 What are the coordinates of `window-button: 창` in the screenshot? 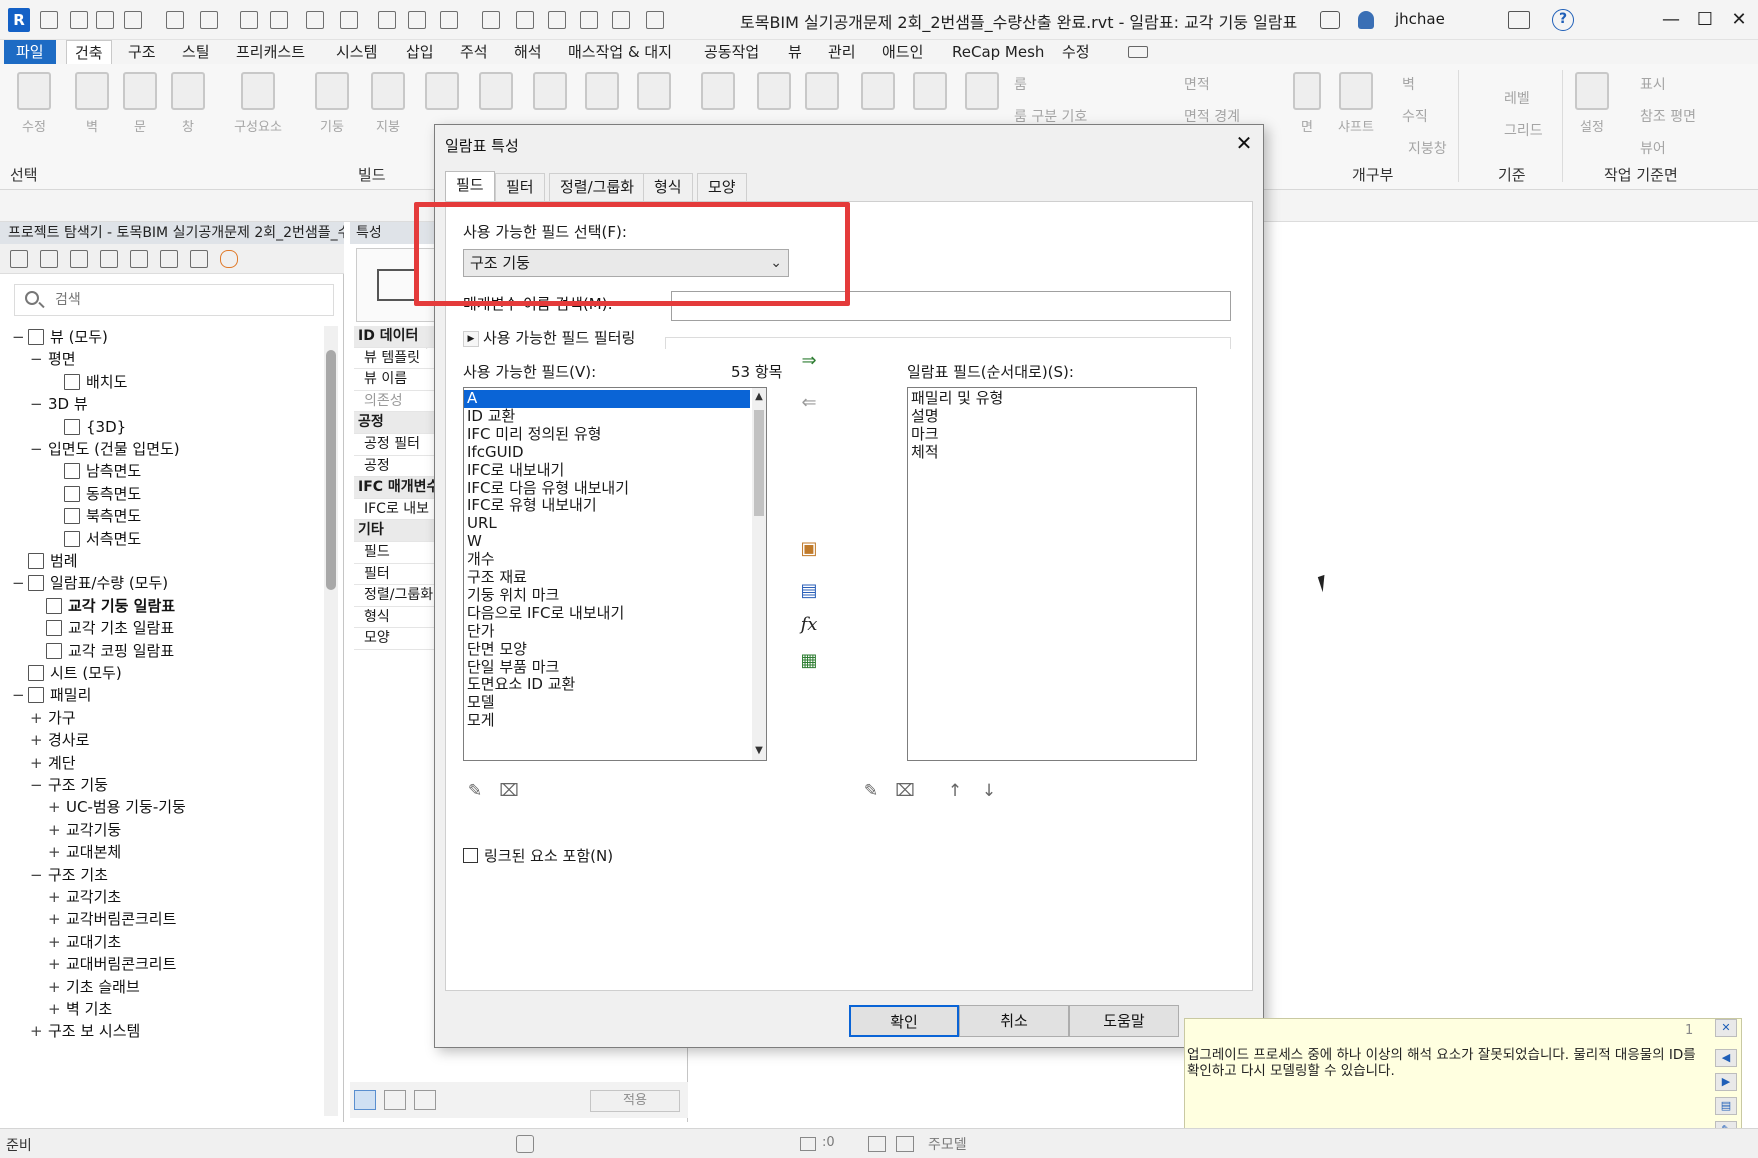 It's located at (188, 115).